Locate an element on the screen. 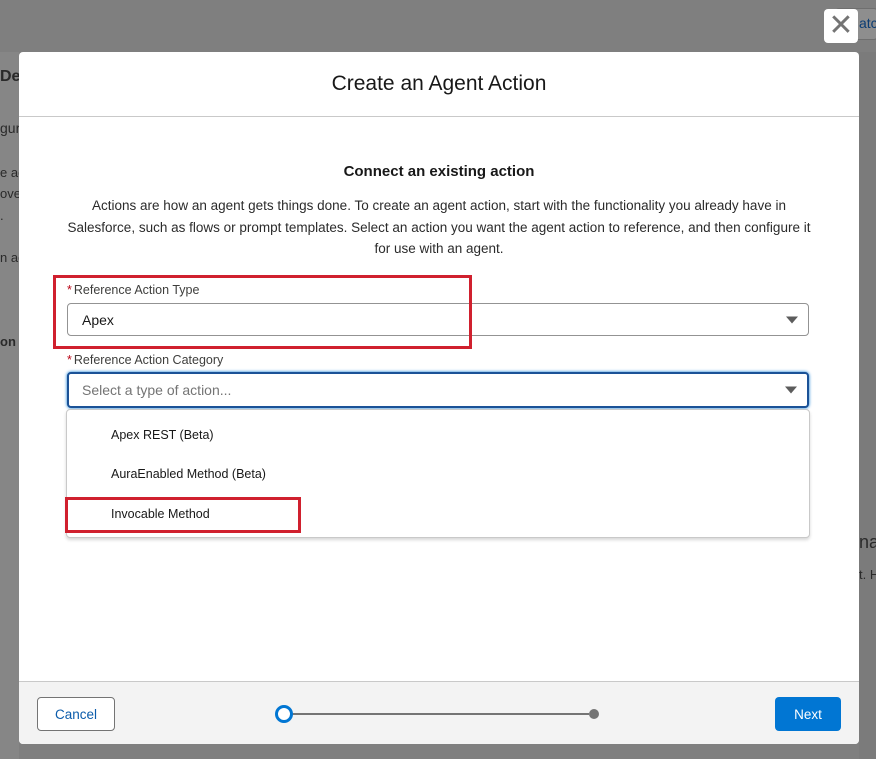 The image size is (876, 759). modal-title: Create an Agent Action is located at coordinates (439, 83).